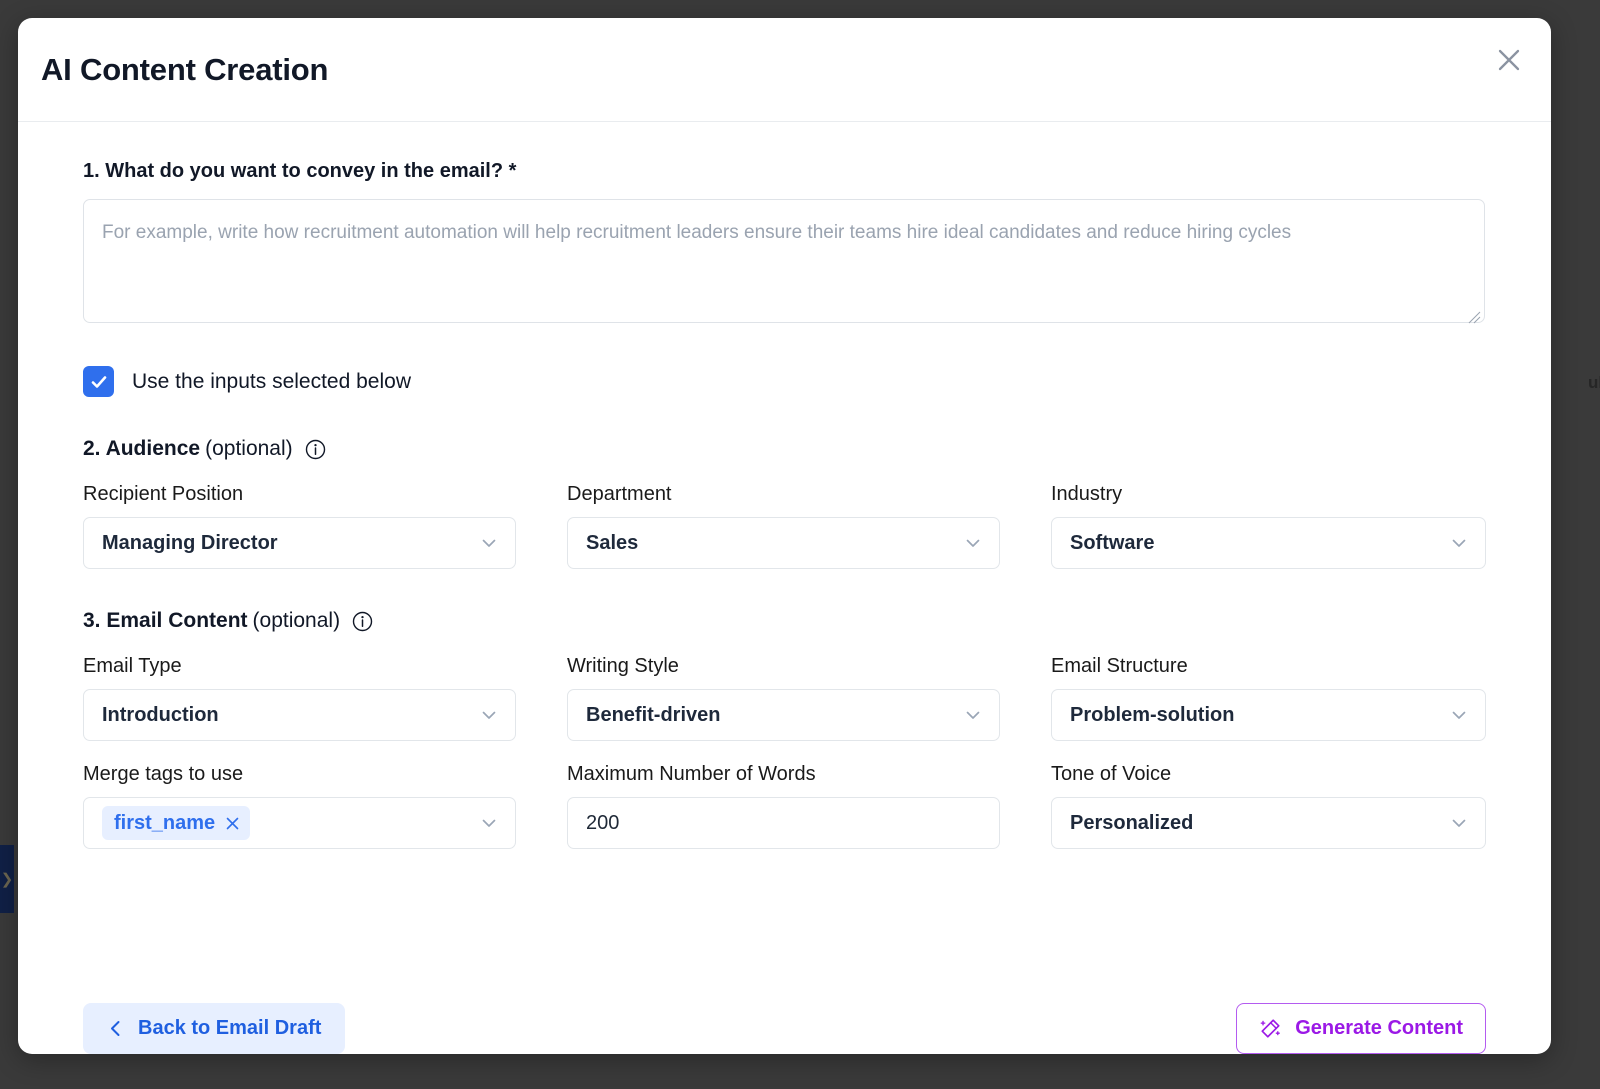 Image resolution: width=1600 pixels, height=1089 pixels. Describe the element at coordinates (185, 69) in the screenshot. I see `page-title: AI Content Creation` at that location.